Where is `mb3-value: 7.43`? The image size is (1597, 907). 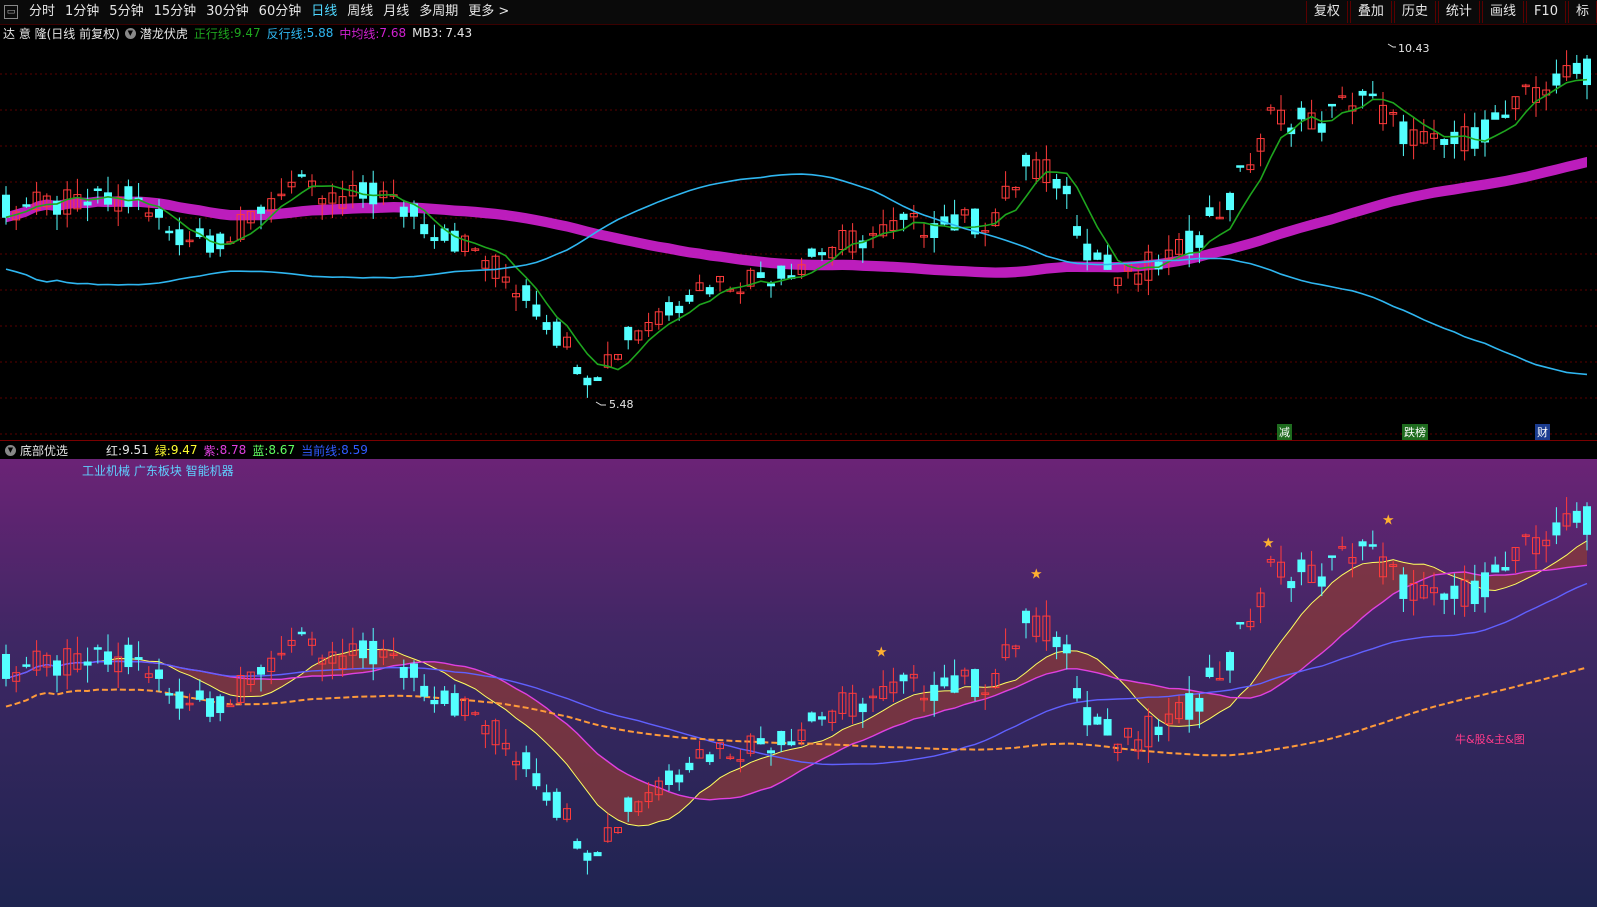
mb3-value: 7.43 is located at coordinates (459, 33).